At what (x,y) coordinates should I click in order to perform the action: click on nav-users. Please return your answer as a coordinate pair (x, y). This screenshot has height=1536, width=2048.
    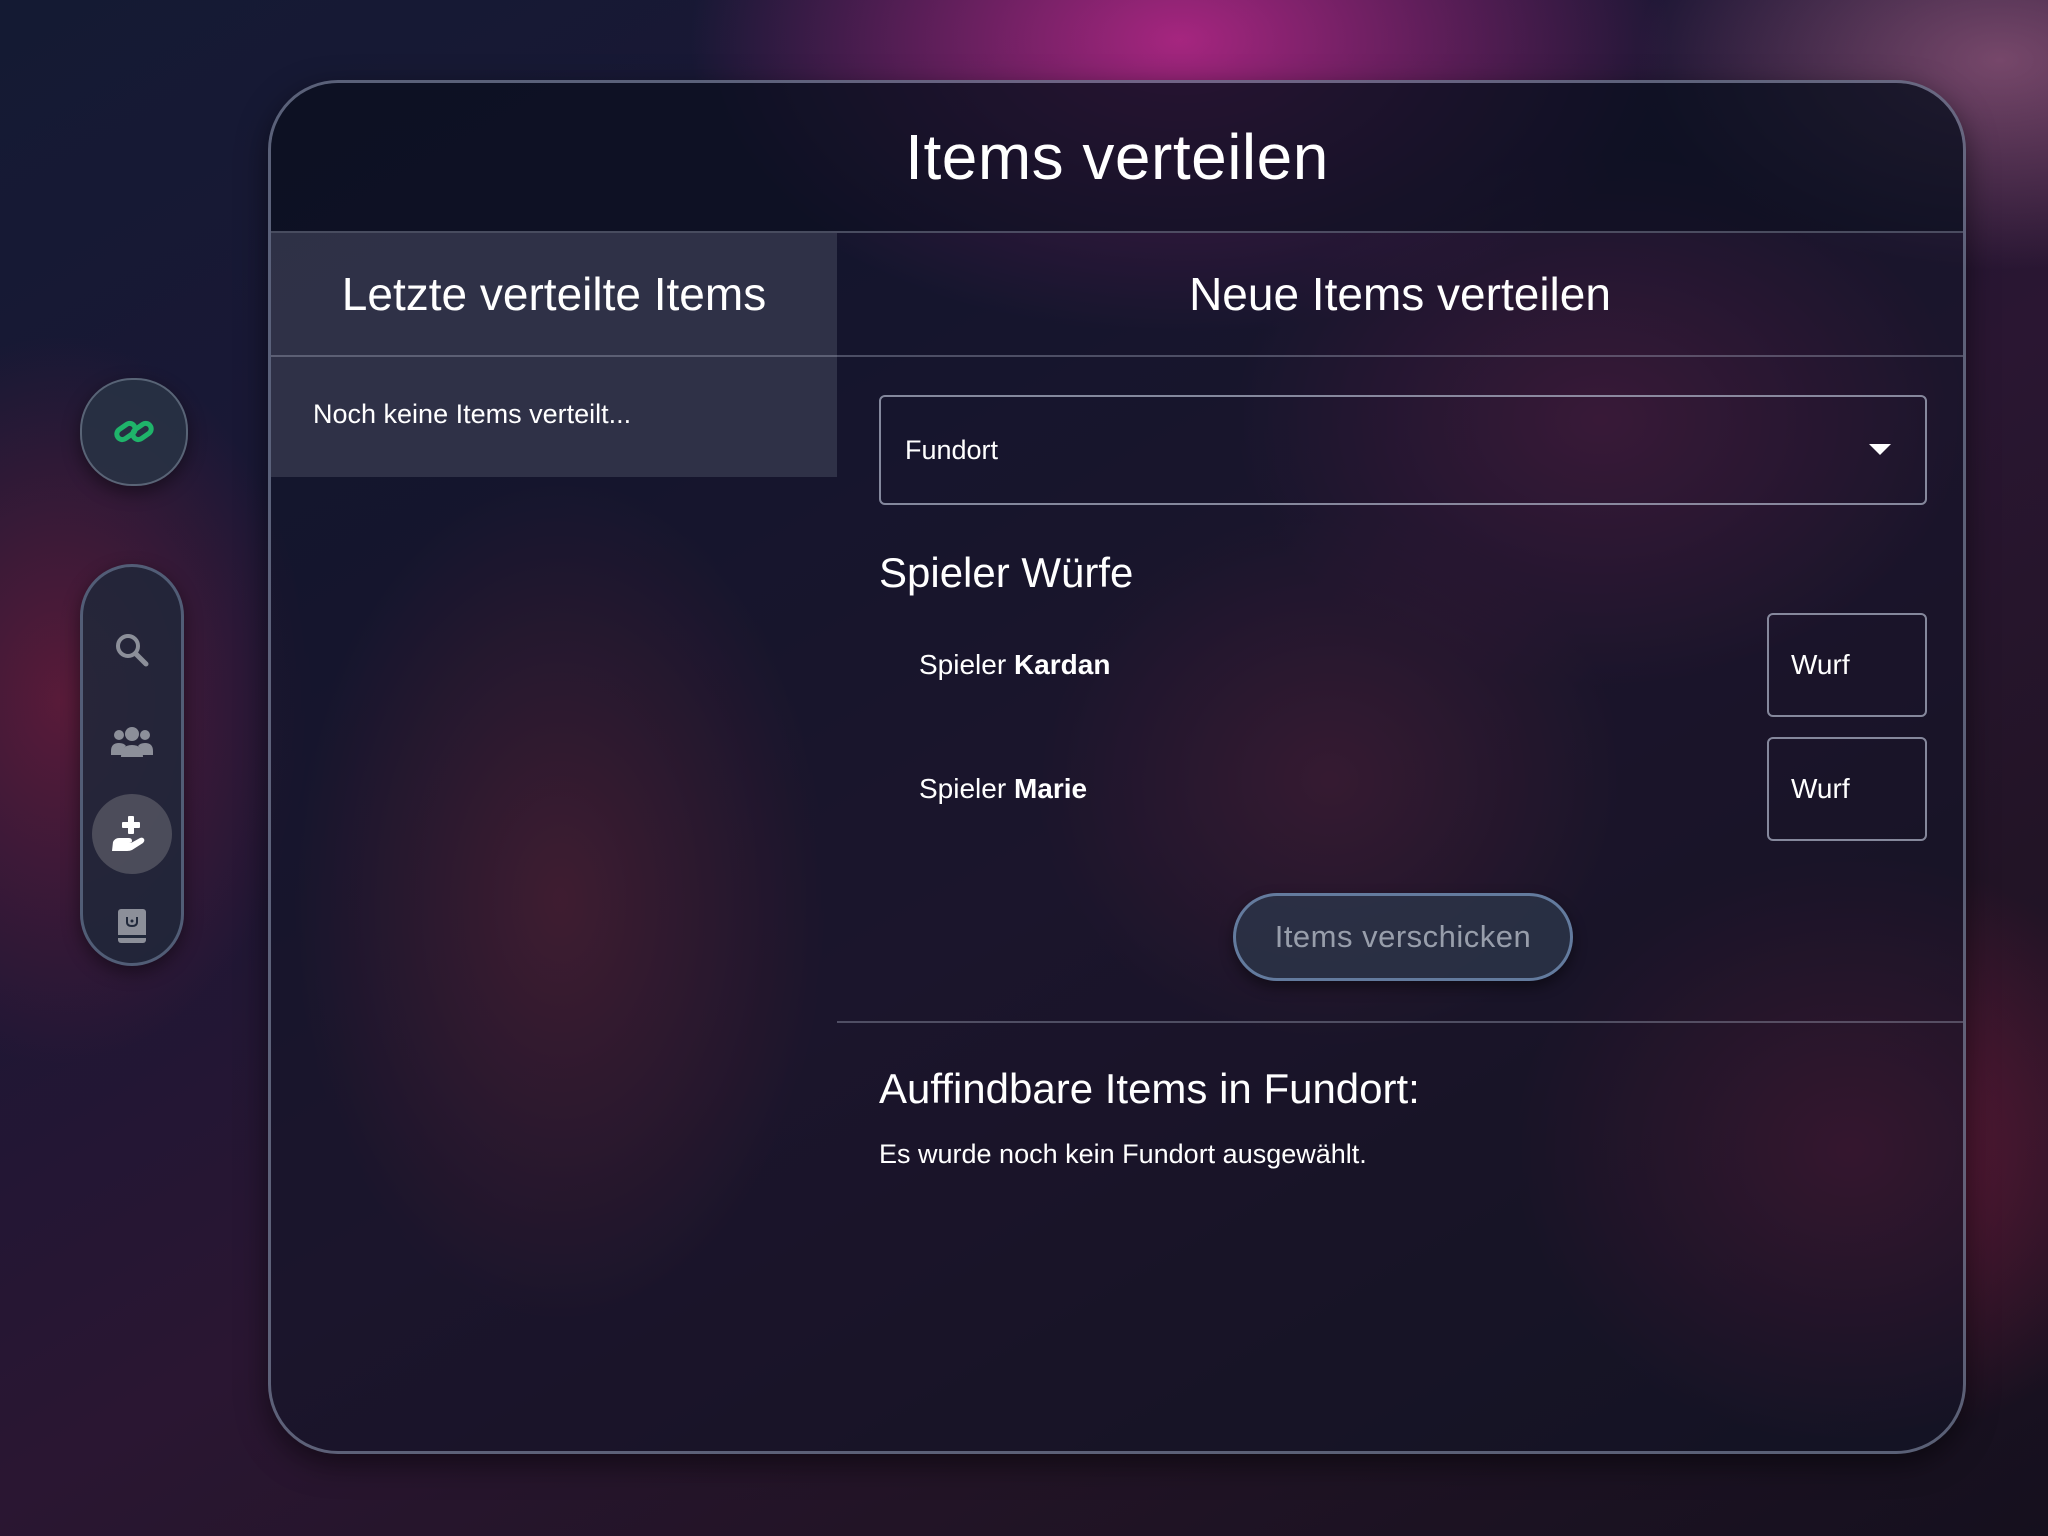
    Looking at the image, I should click on (132, 742).